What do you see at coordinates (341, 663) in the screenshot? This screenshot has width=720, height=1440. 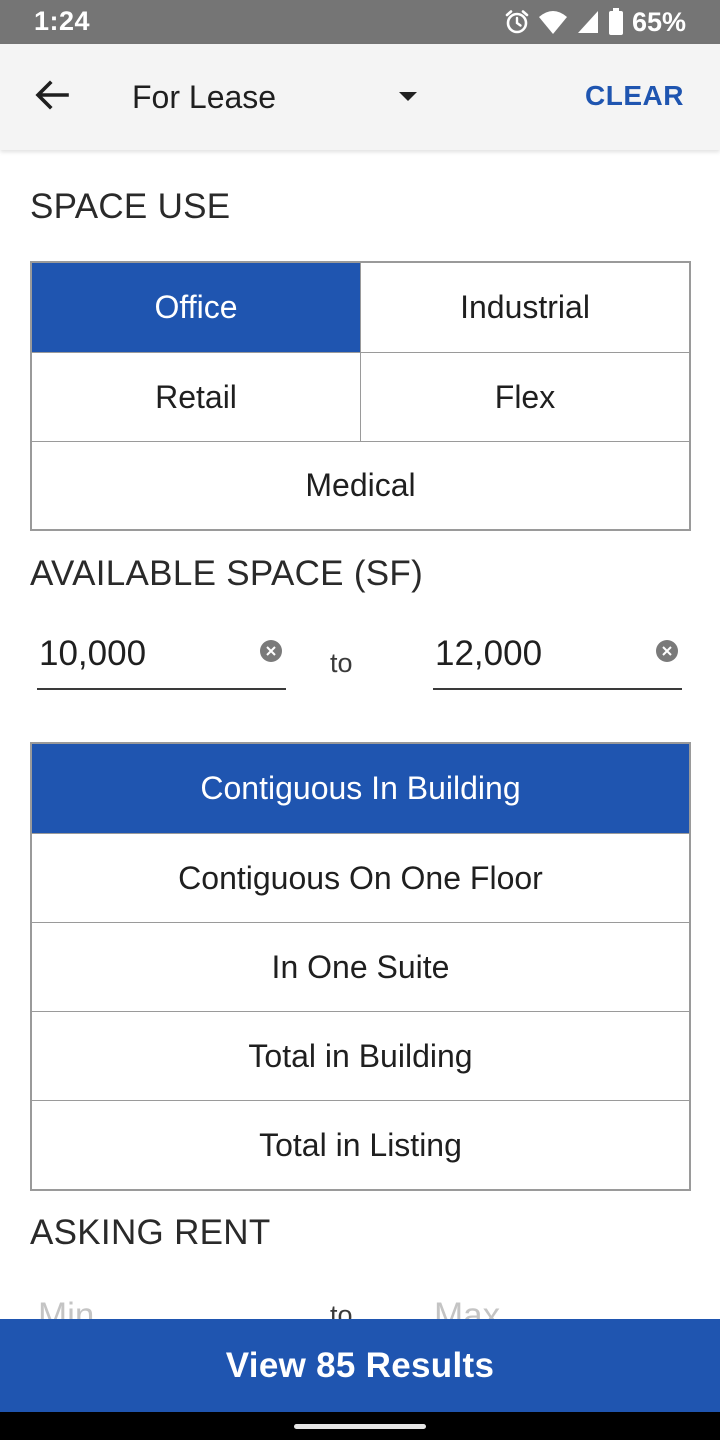 I see `range-separator: to` at bounding box center [341, 663].